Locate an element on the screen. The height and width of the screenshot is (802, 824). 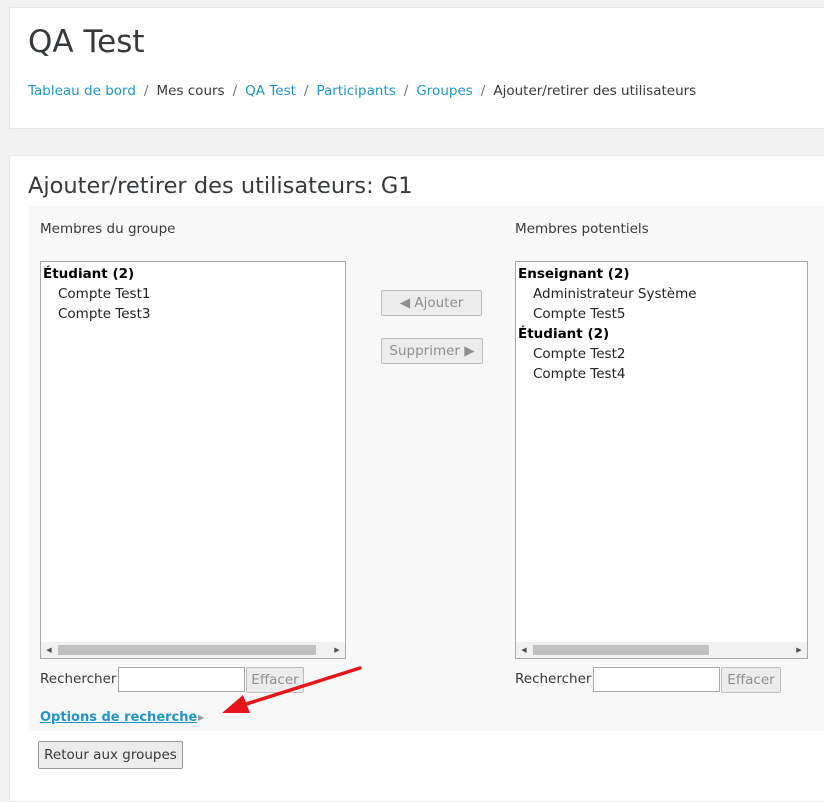
add-button: ◀ Ajouter is located at coordinates (431, 303).